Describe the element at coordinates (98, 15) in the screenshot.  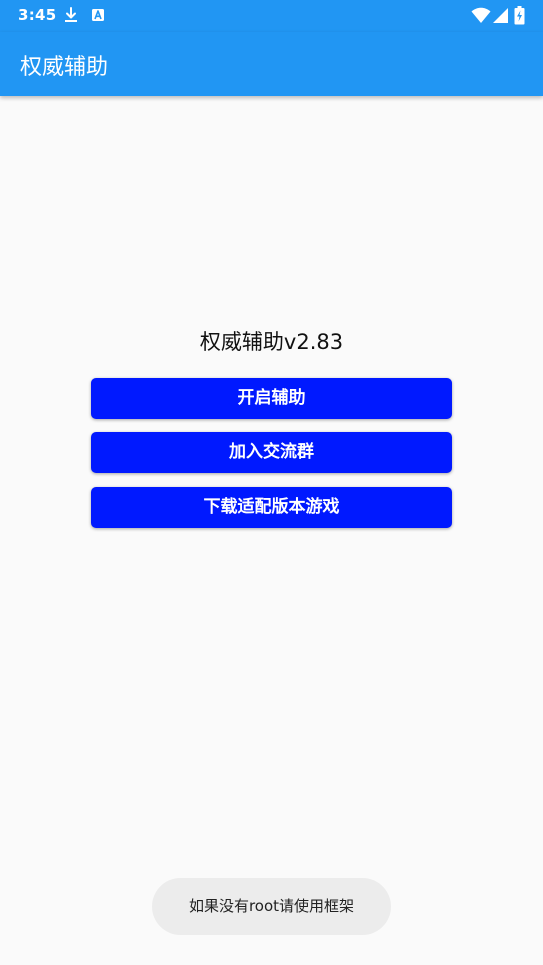
I see `a-notification-icon` at that location.